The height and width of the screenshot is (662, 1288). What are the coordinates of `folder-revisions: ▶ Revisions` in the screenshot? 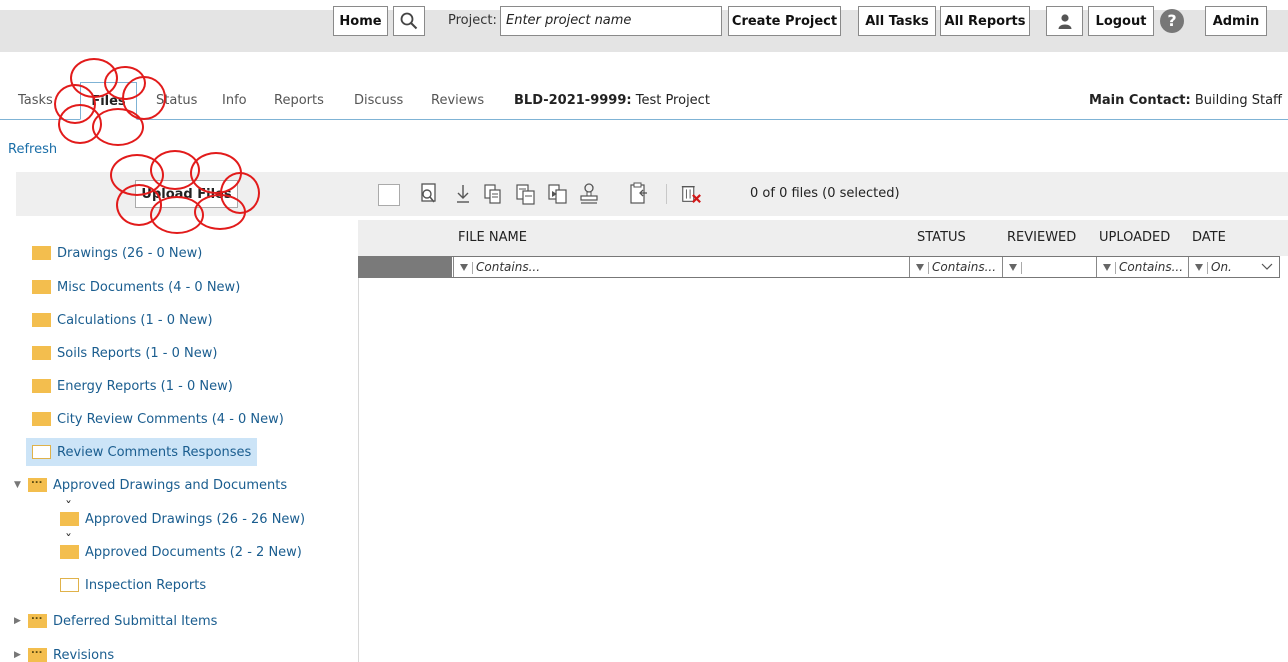 It's located at (64, 653).